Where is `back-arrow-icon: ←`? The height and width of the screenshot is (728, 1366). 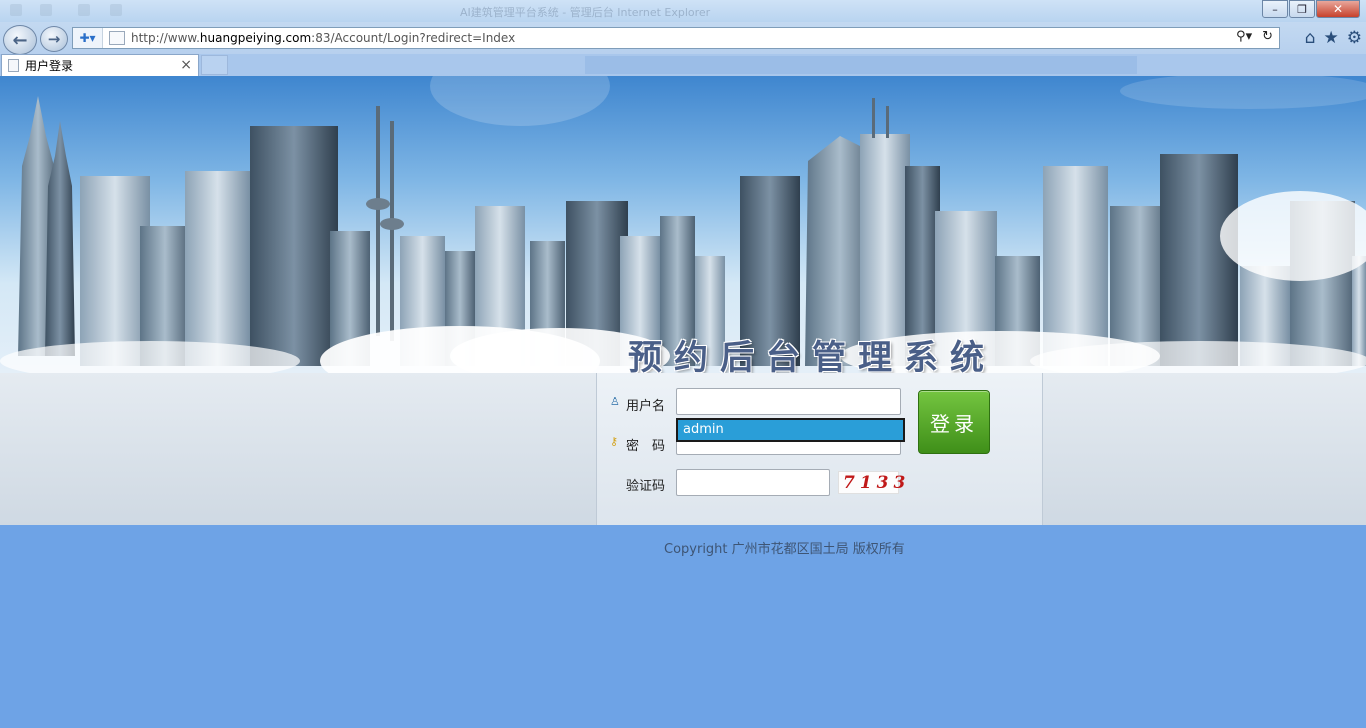 back-arrow-icon: ← is located at coordinates (20, 40).